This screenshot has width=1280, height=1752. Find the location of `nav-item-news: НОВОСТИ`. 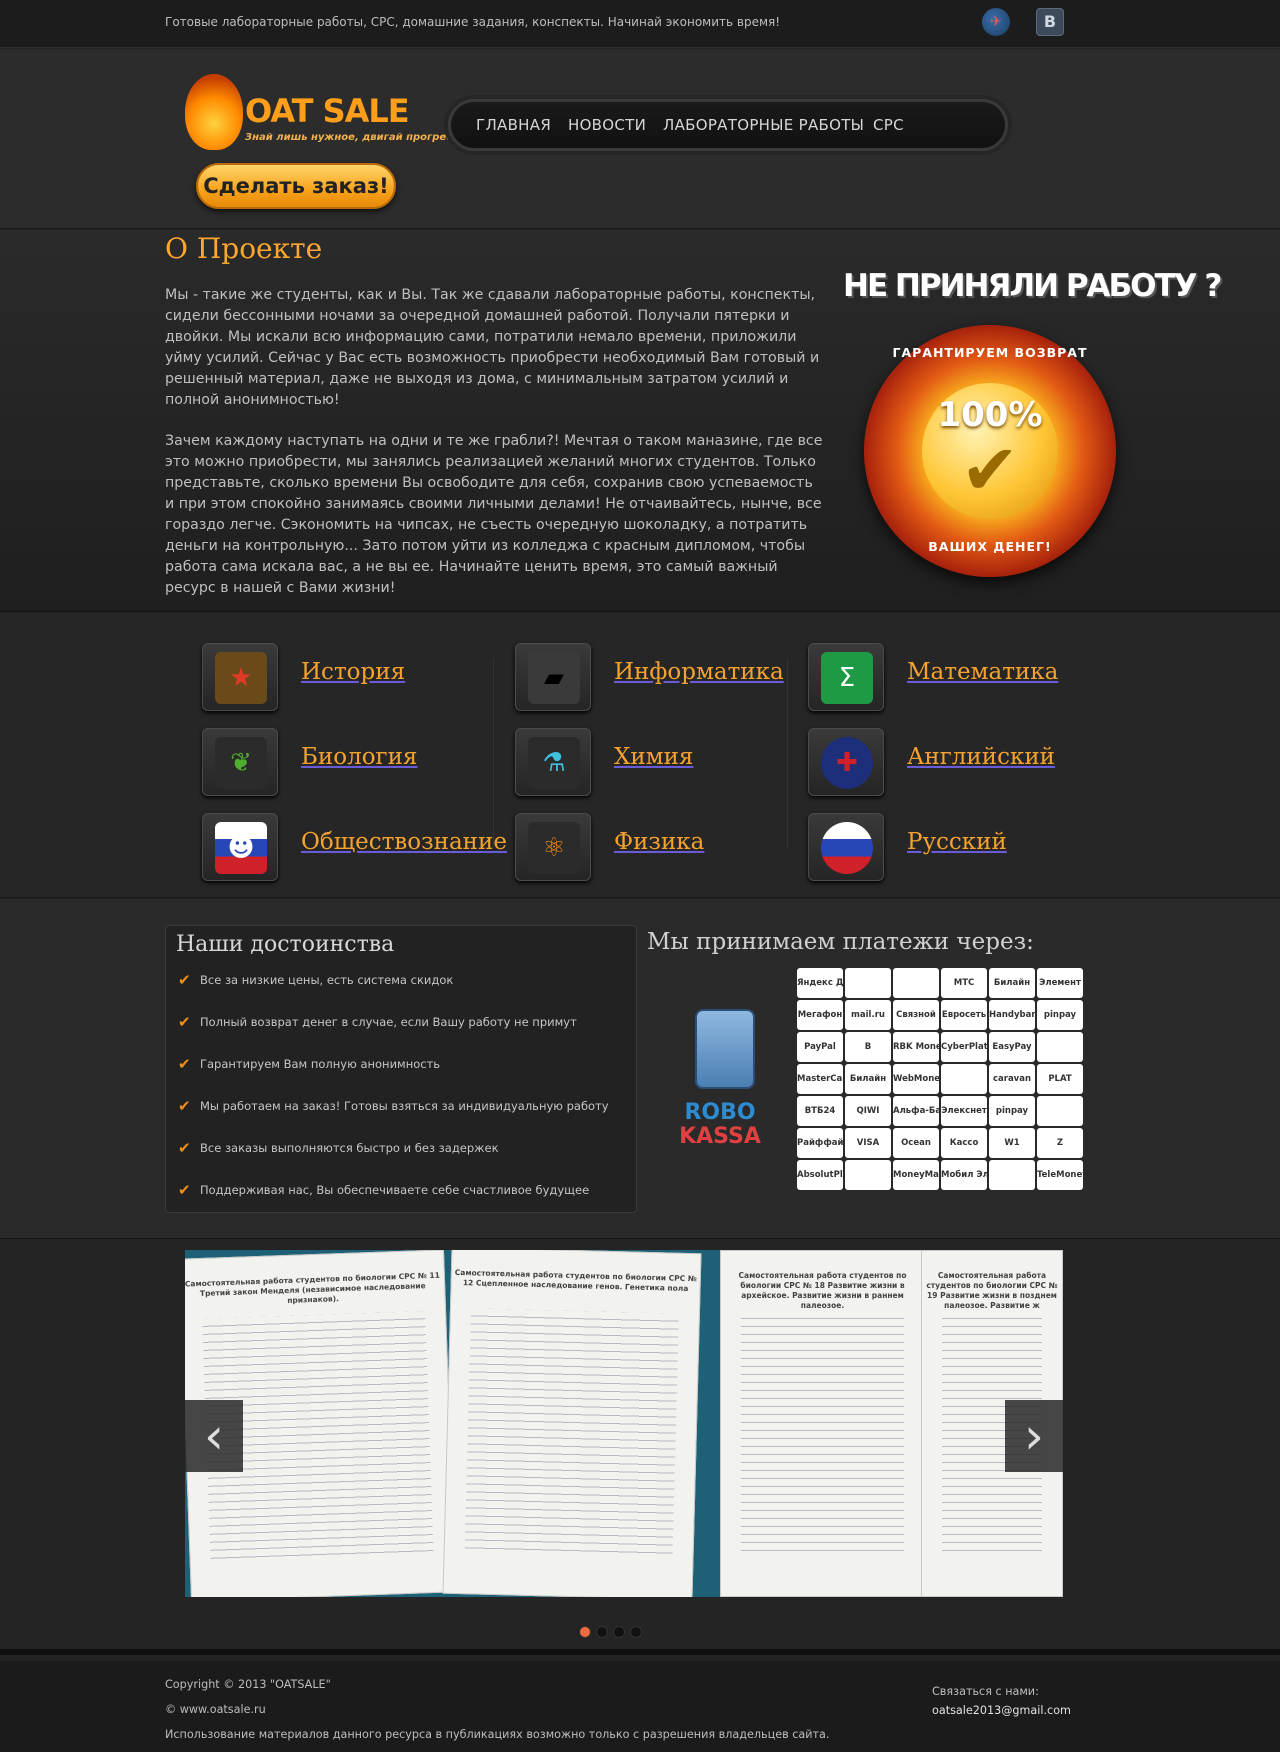

nav-item-news: НОВОСТИ is located at coordinates (607, 125).